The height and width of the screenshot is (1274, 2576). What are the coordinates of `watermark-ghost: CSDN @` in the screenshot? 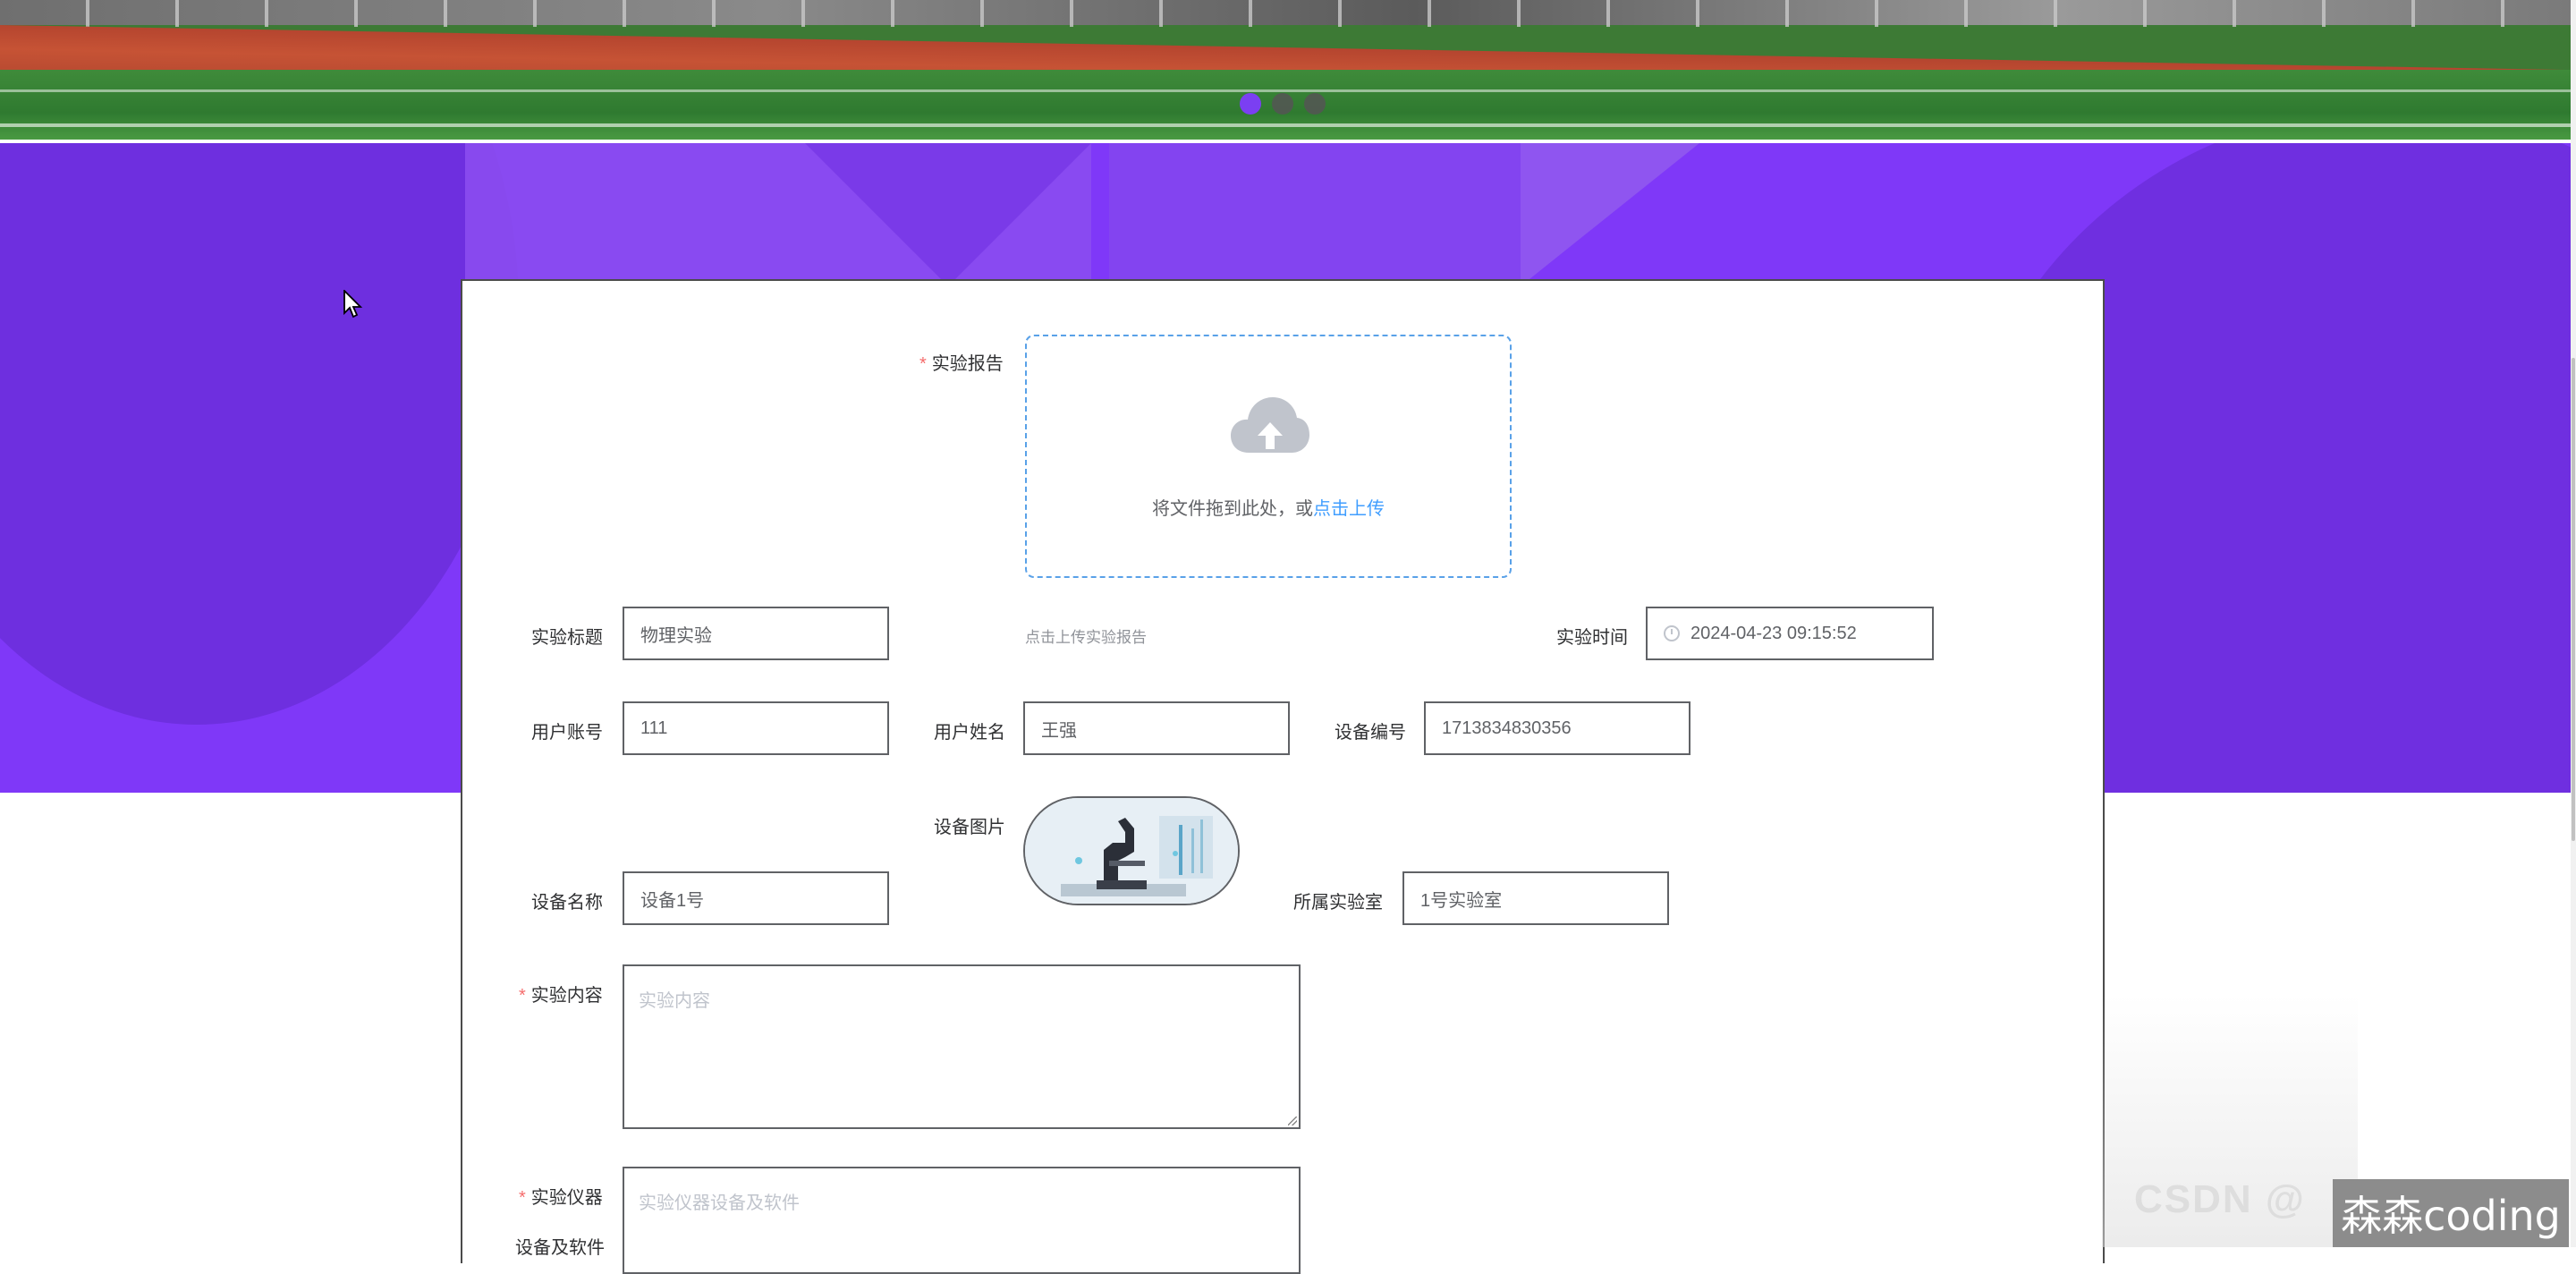 It's located at (2220, 1199).